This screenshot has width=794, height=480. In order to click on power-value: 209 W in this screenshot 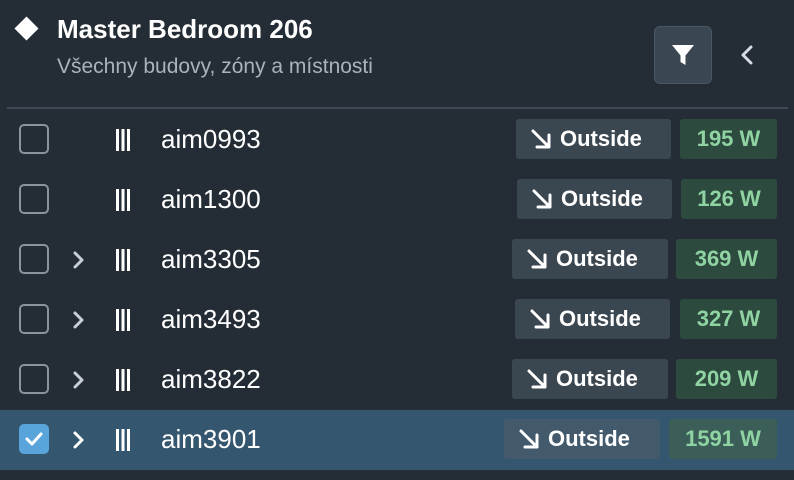, I will do `click(726, 378)`.